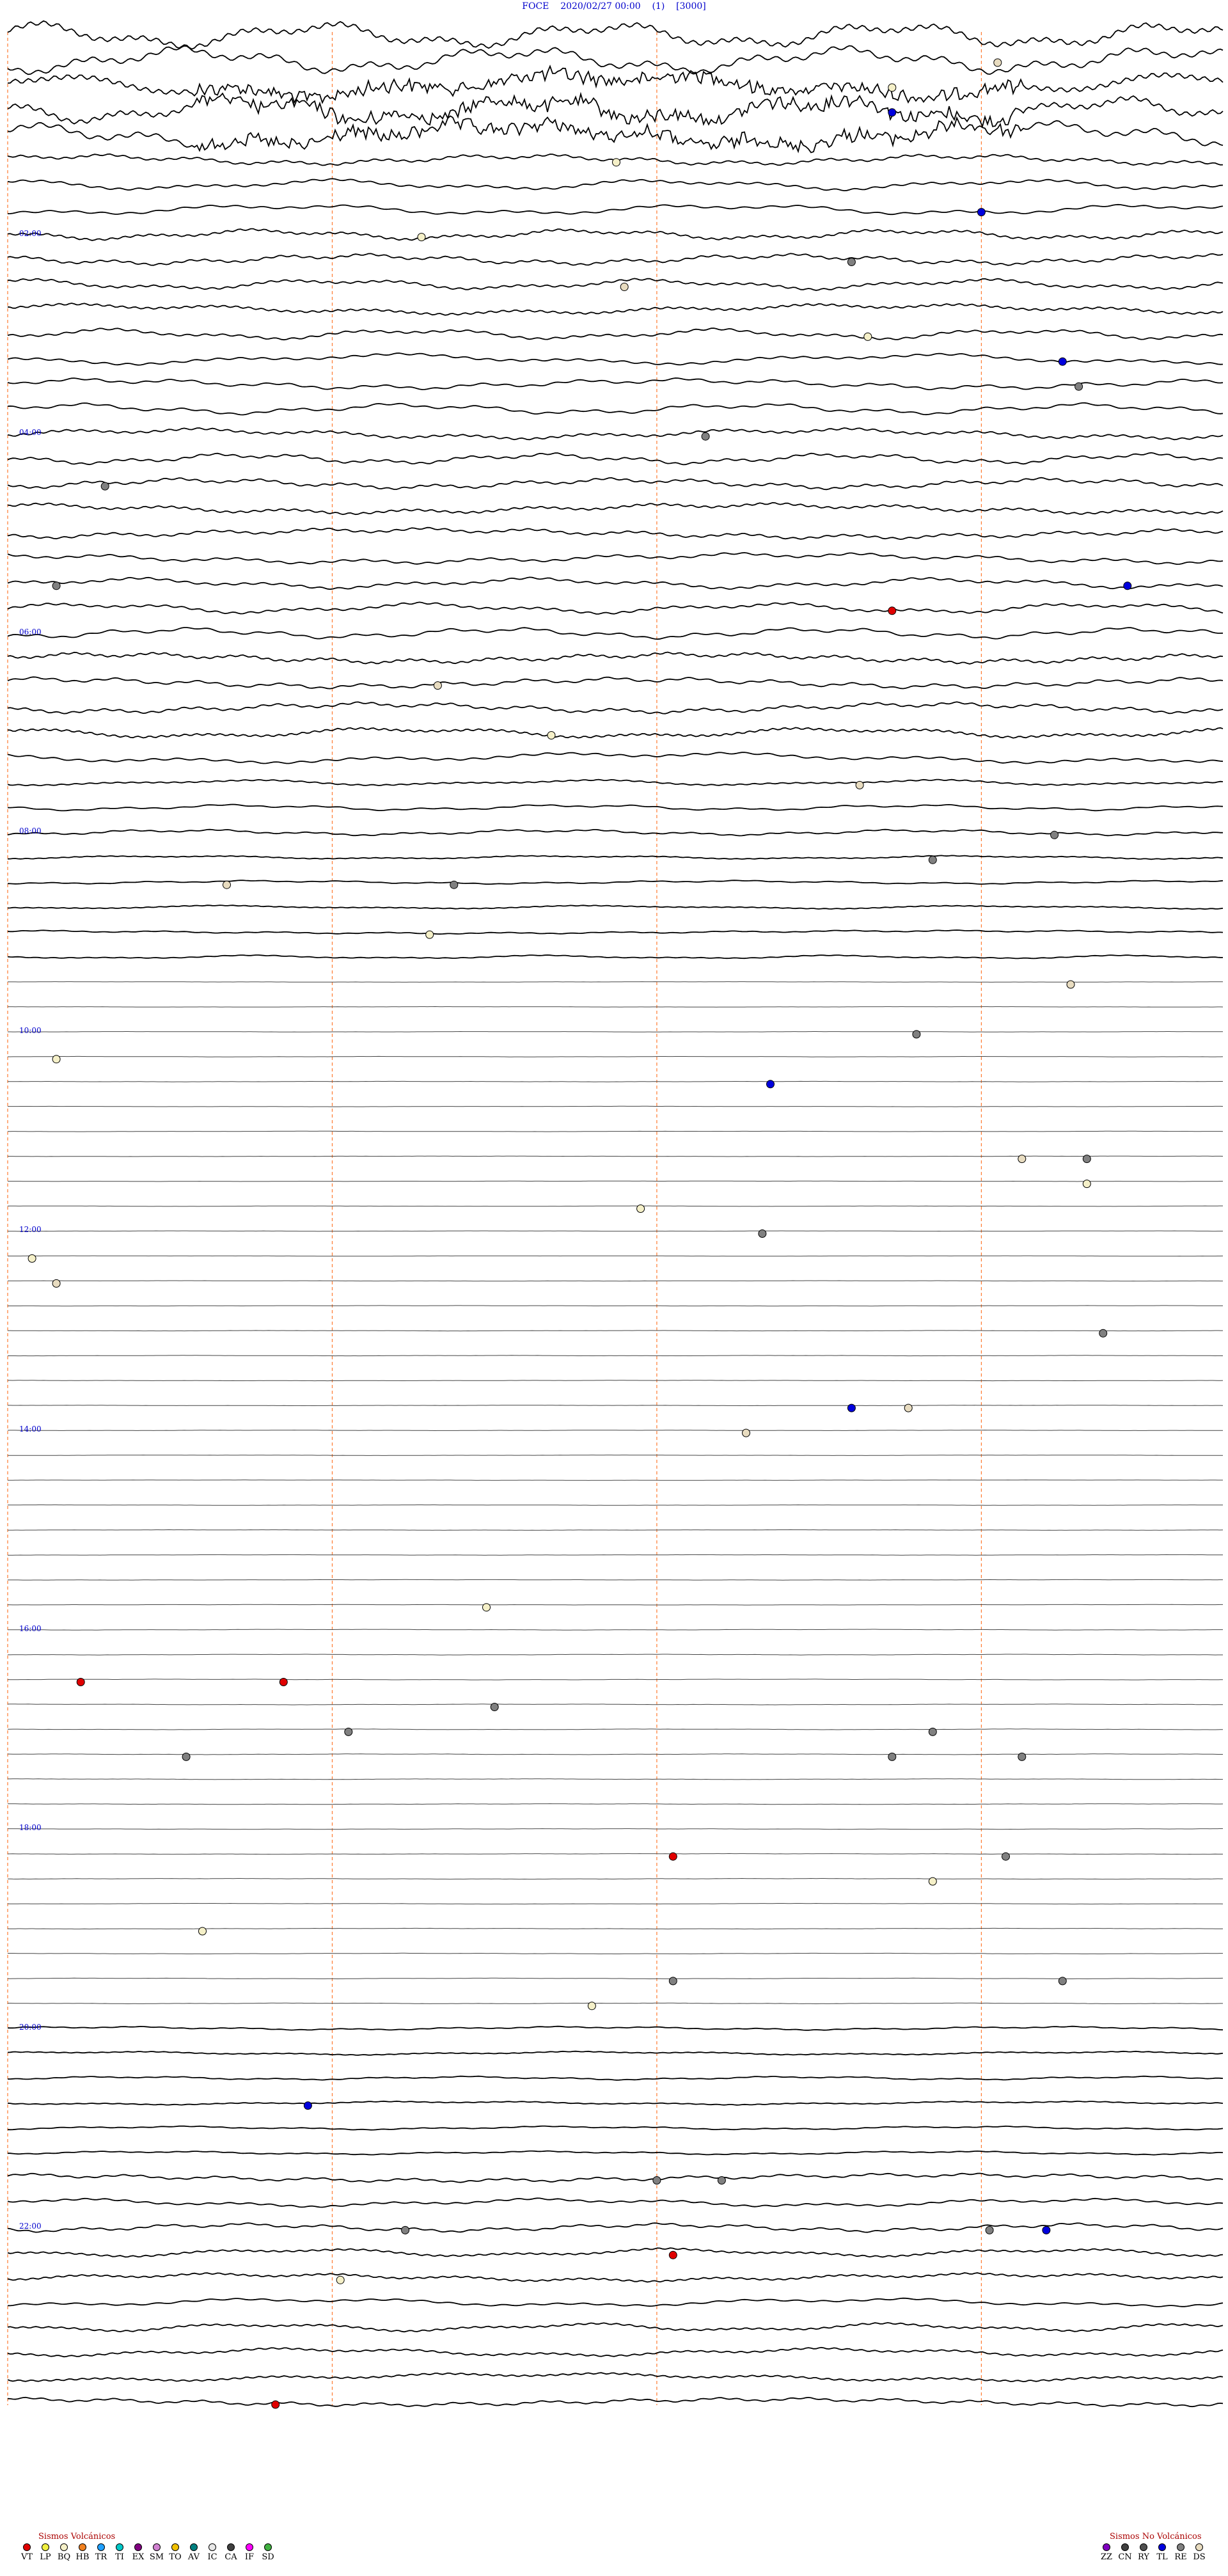 This screenshot has height=2576, width=1228. Describe the element at coordinates (82, 2552) in the screenshot. I see `legend-item-hb: HB` at that location.